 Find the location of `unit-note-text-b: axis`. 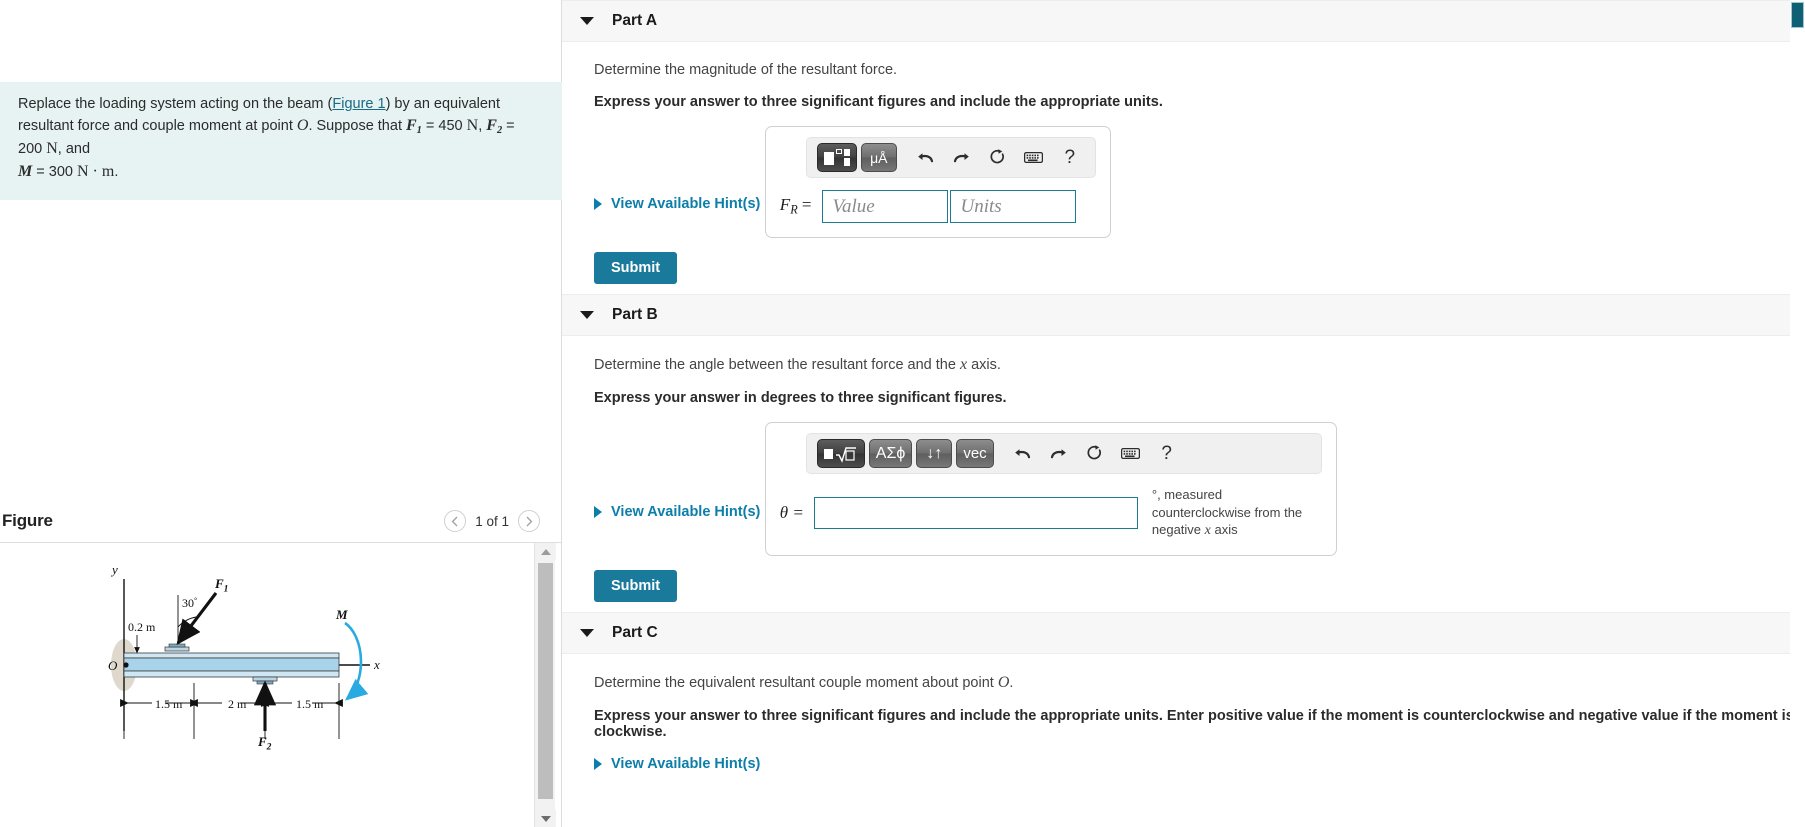

unit-note-text-b: axis is located at coordinates (1224, 530).